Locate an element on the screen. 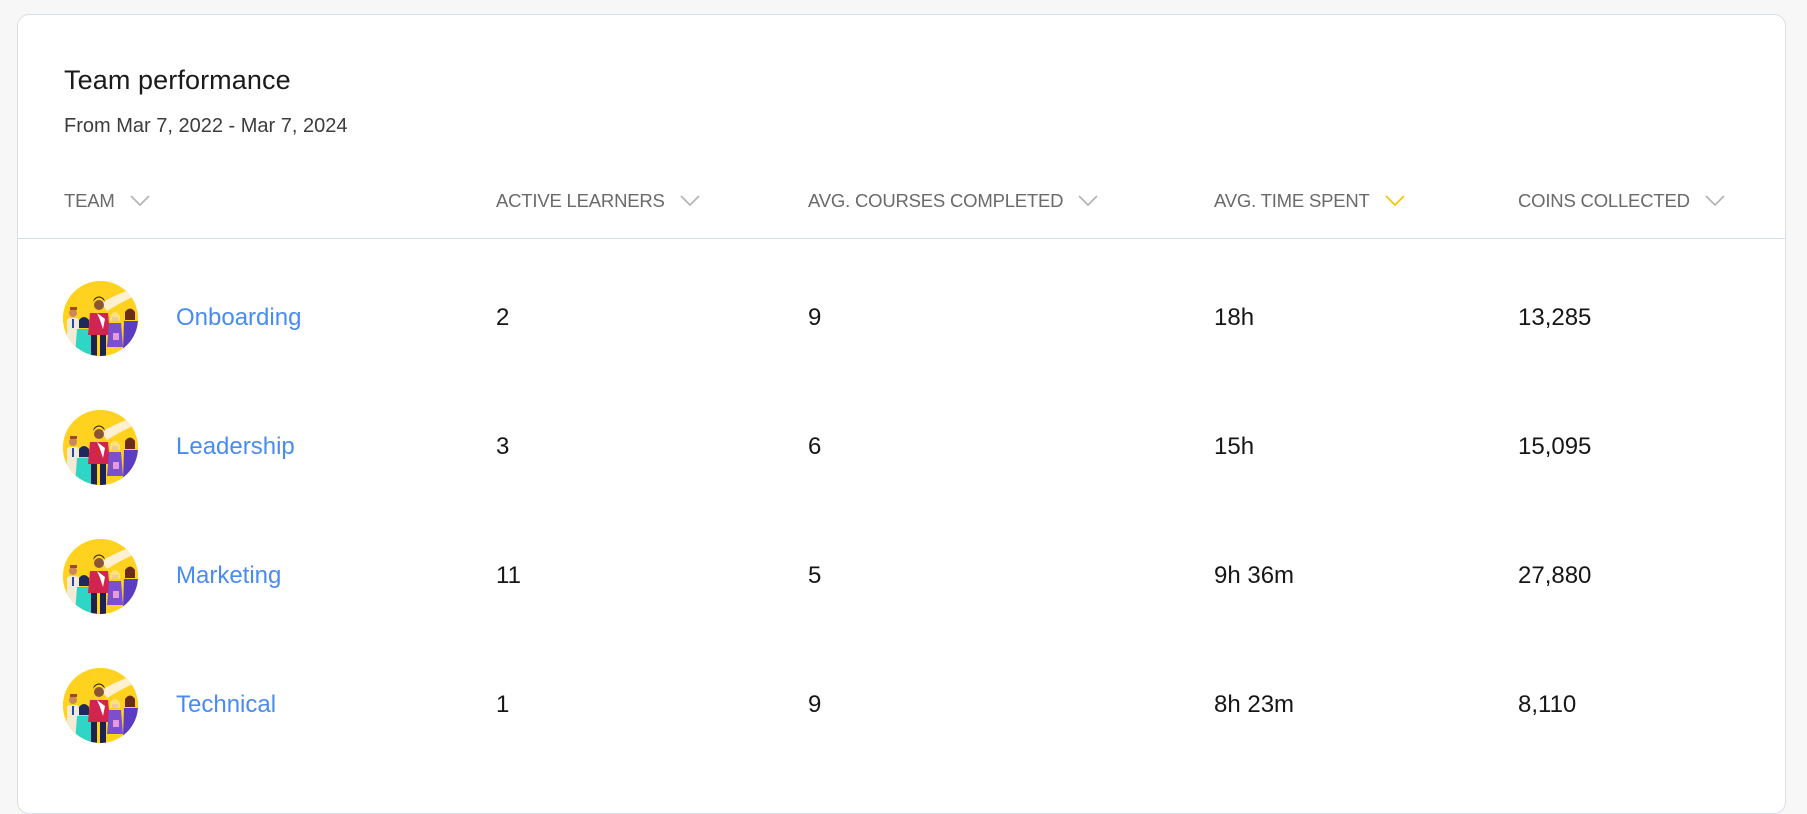 The height and width of the screenshot is (814, 1807). avg-time-spent-cell: 9h 36m is located at coordinates (1254, 575).